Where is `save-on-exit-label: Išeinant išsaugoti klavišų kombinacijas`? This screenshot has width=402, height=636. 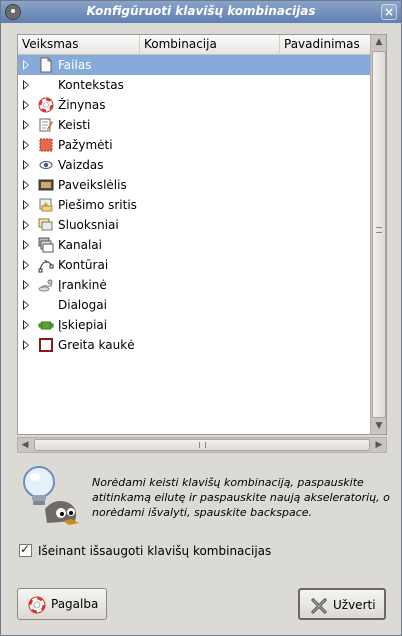
save-on-exit-label: Išeinant išsaugoti klavišų kombinacijas is located at coordinates (154, 551).